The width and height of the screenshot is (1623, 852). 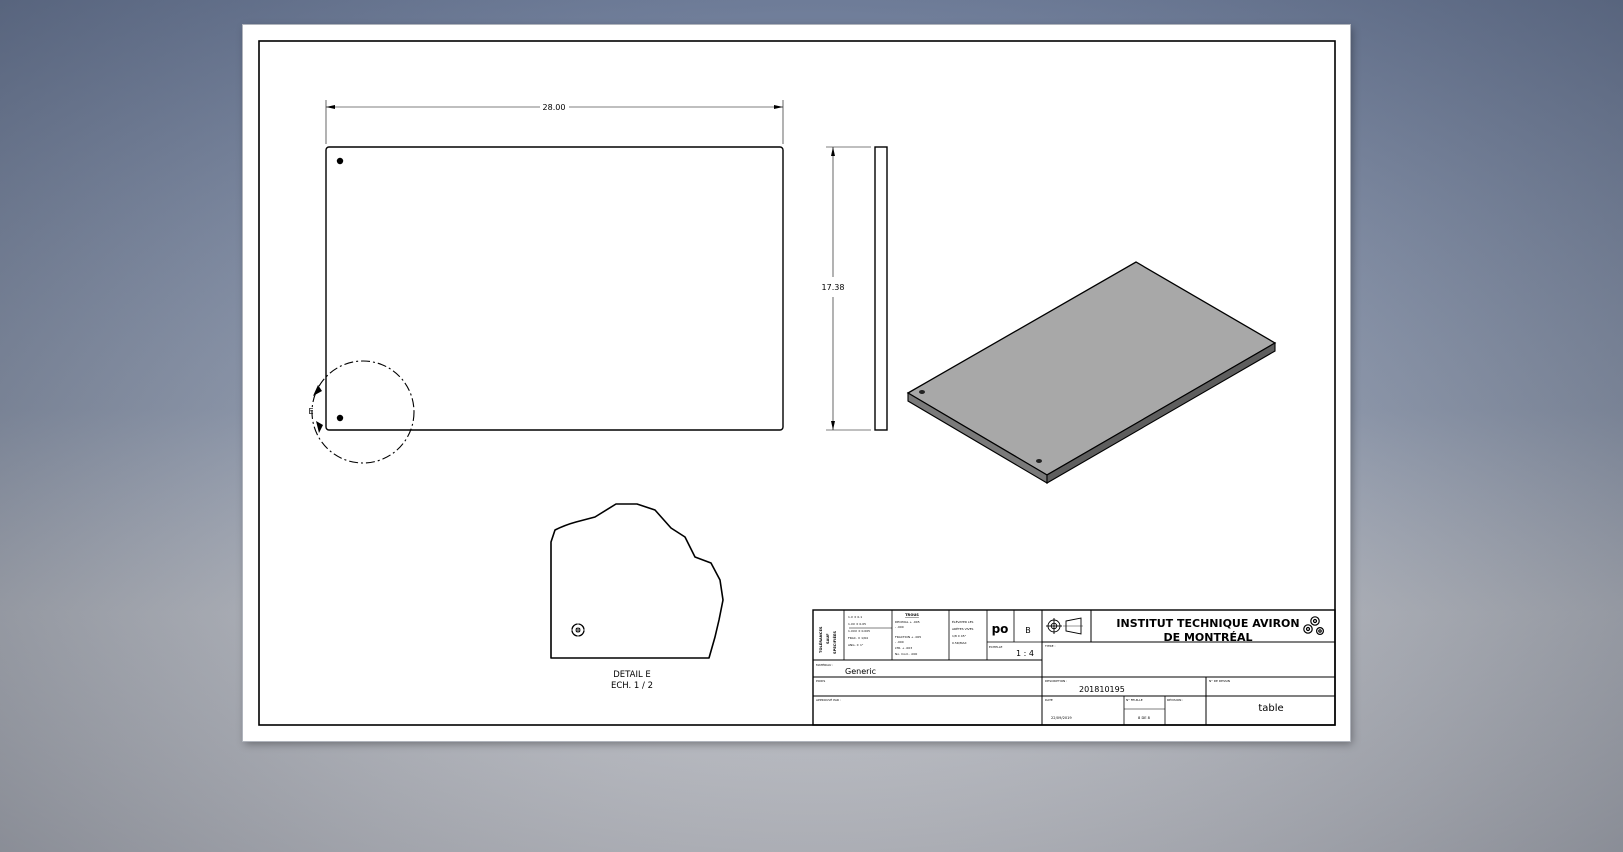 What do you see at coordinates (963, 628) in the screenshot?
I see `finish-row-1: ARÊTES VIVES` at bounding box center [963, 628].